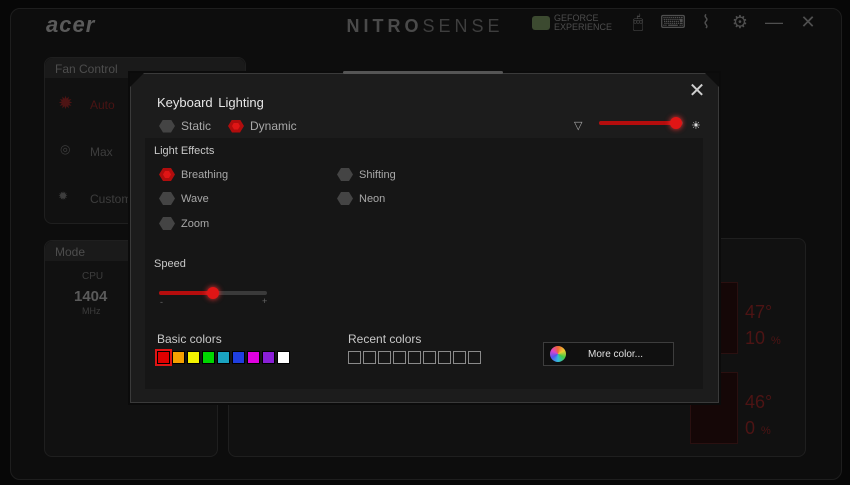 The height and width of the screenshot is (485, 850). What do you see at coordinates (377, 174) in the screenshot?
I see `effect-shifting-label: Shifting` at bounding box center [377, 174].